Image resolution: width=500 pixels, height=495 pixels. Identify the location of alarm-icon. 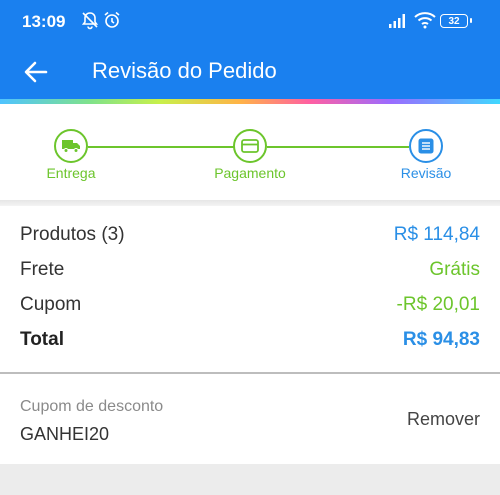
(112, 19).